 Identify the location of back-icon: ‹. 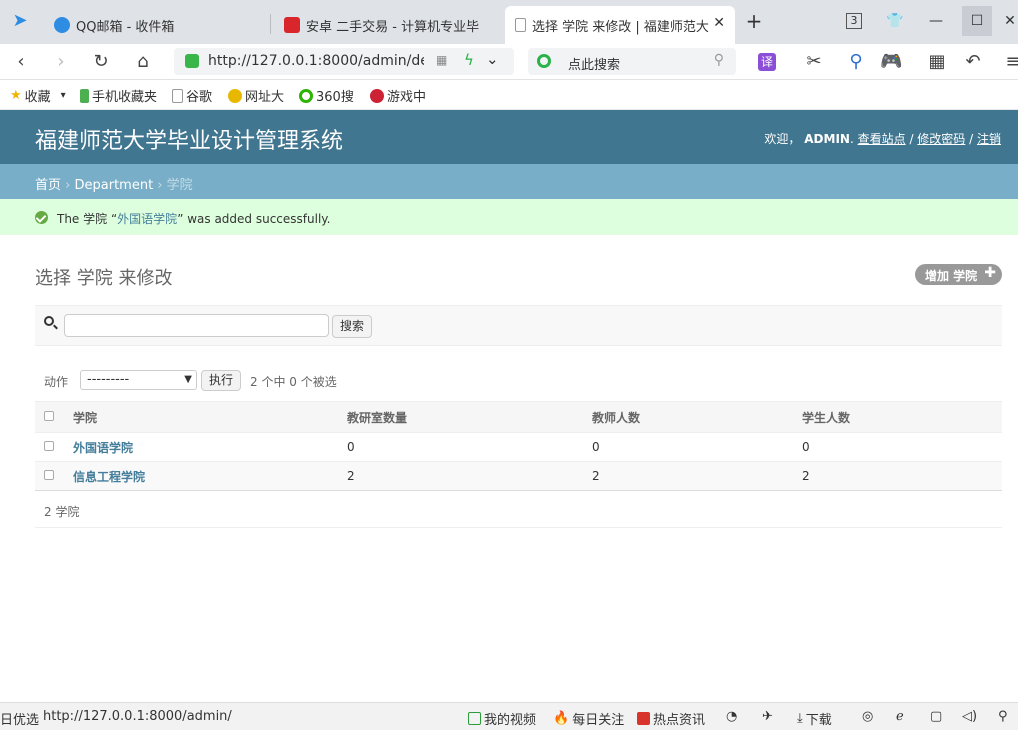
(21, 62).